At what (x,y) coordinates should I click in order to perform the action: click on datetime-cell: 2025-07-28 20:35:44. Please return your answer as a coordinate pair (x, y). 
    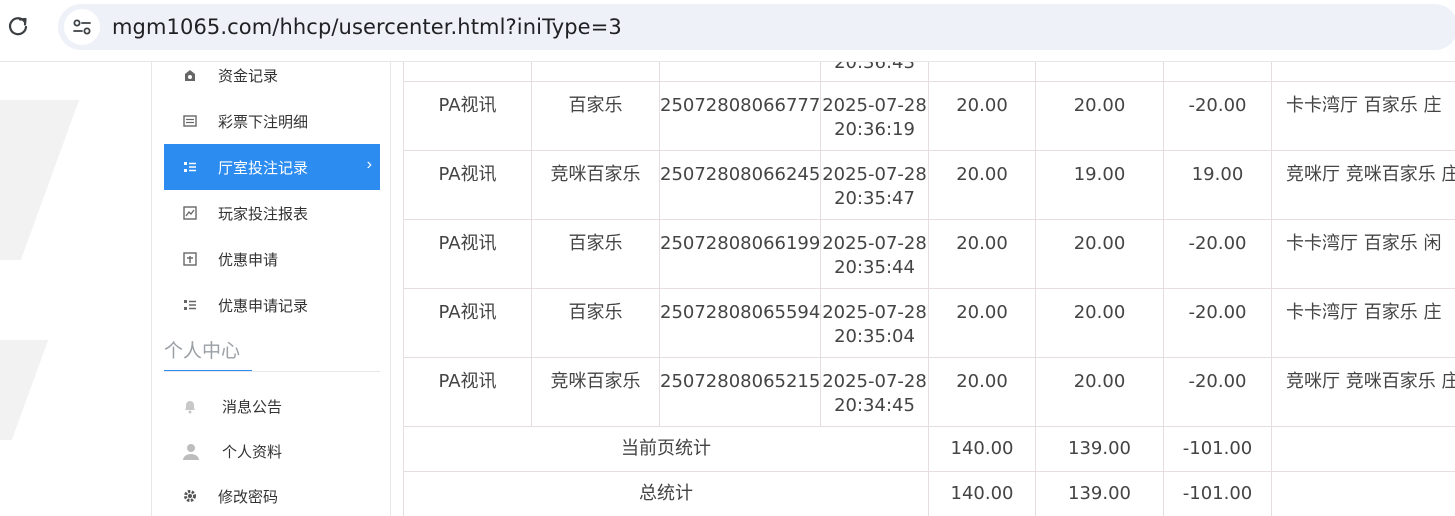
    Looking at the image, I should click on (874, 254).